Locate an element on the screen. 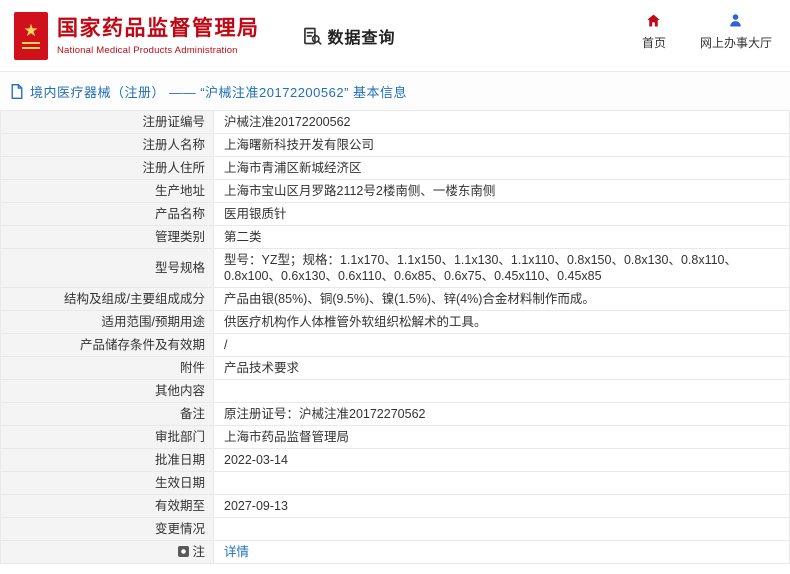  national-emblem-icon: ★ is located at coordinates (31, 35).